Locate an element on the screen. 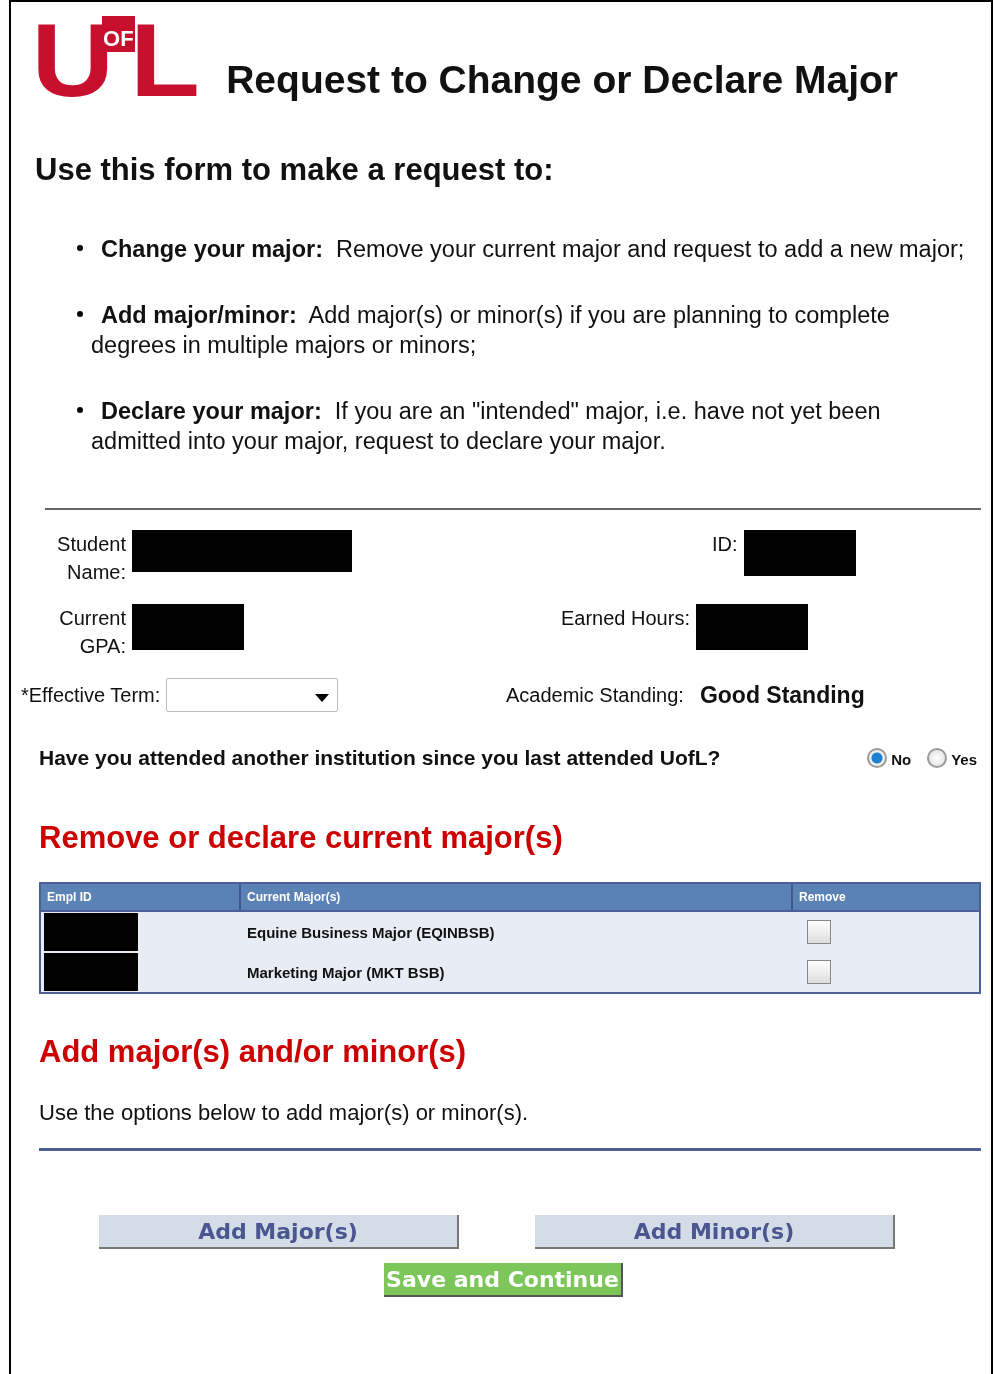  section-heading: Add major(s) and/or minor(s) is located at coordinates (253, 1052).